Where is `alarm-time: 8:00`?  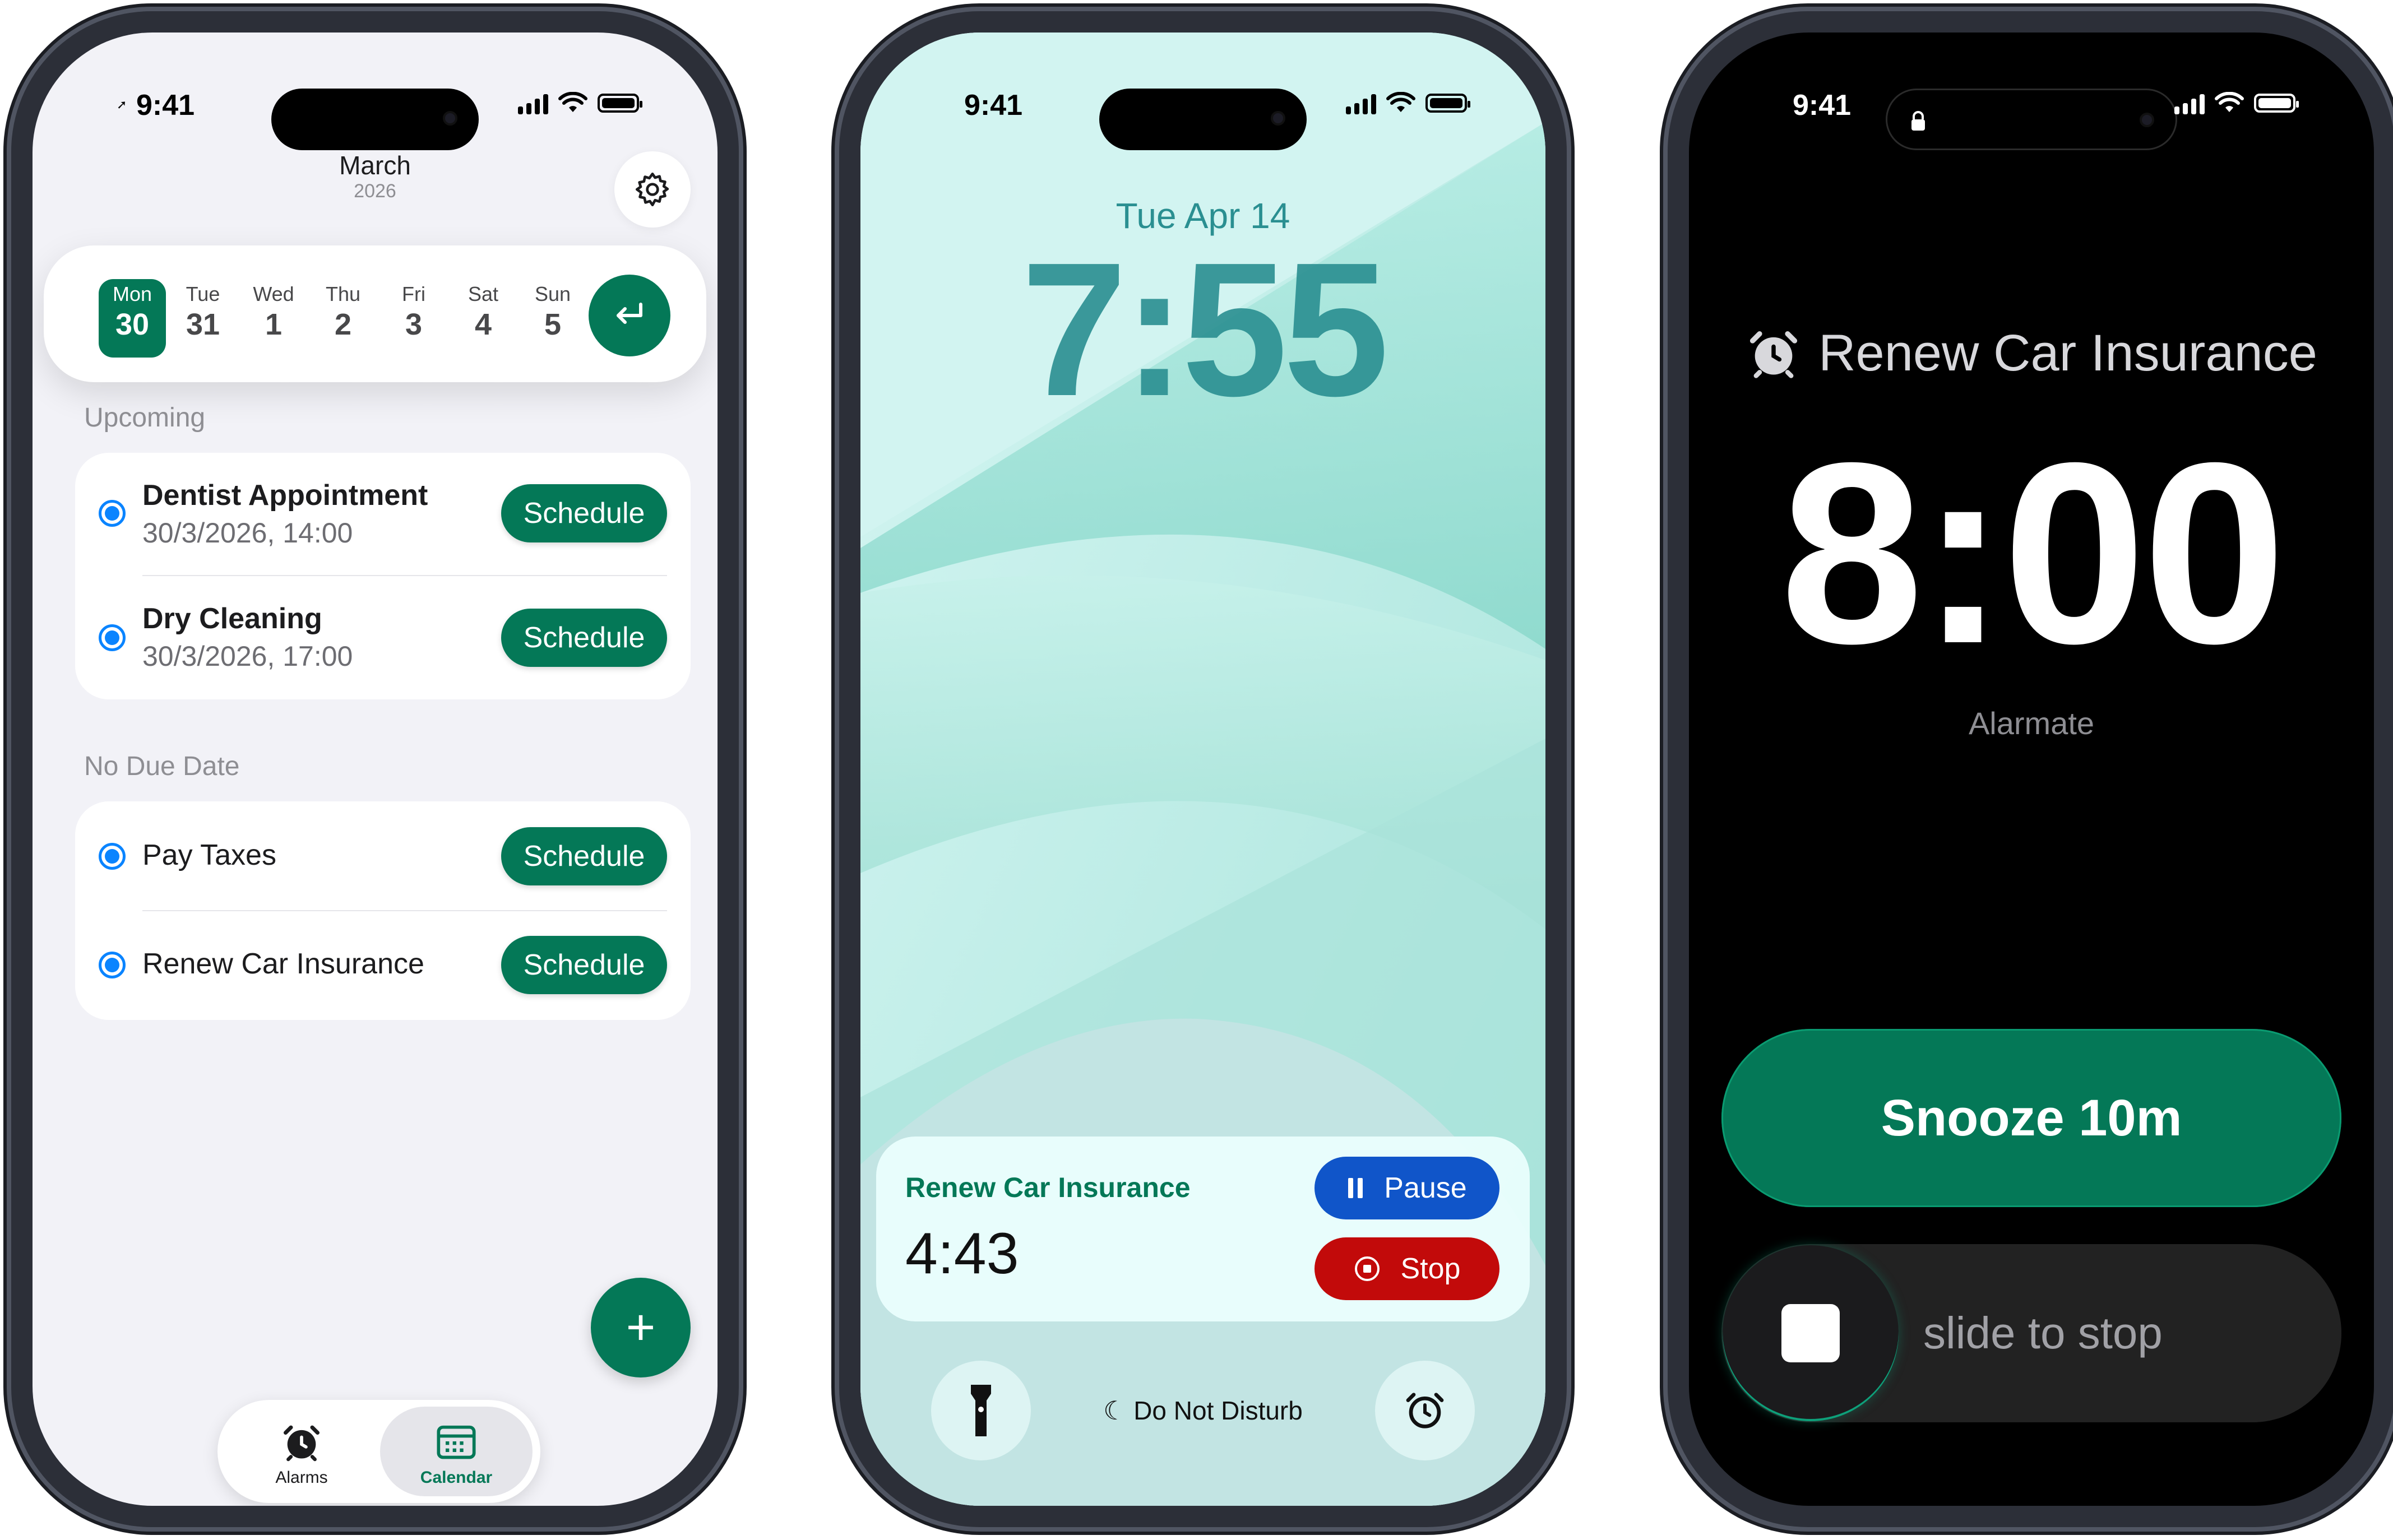
alarm-time: 8:00 is located at coordinates (2033, 553).